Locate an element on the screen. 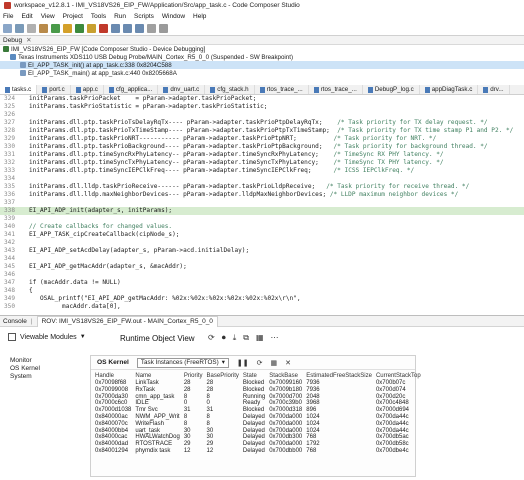  editor-tab: port.c is located at coordinates (54, 89).